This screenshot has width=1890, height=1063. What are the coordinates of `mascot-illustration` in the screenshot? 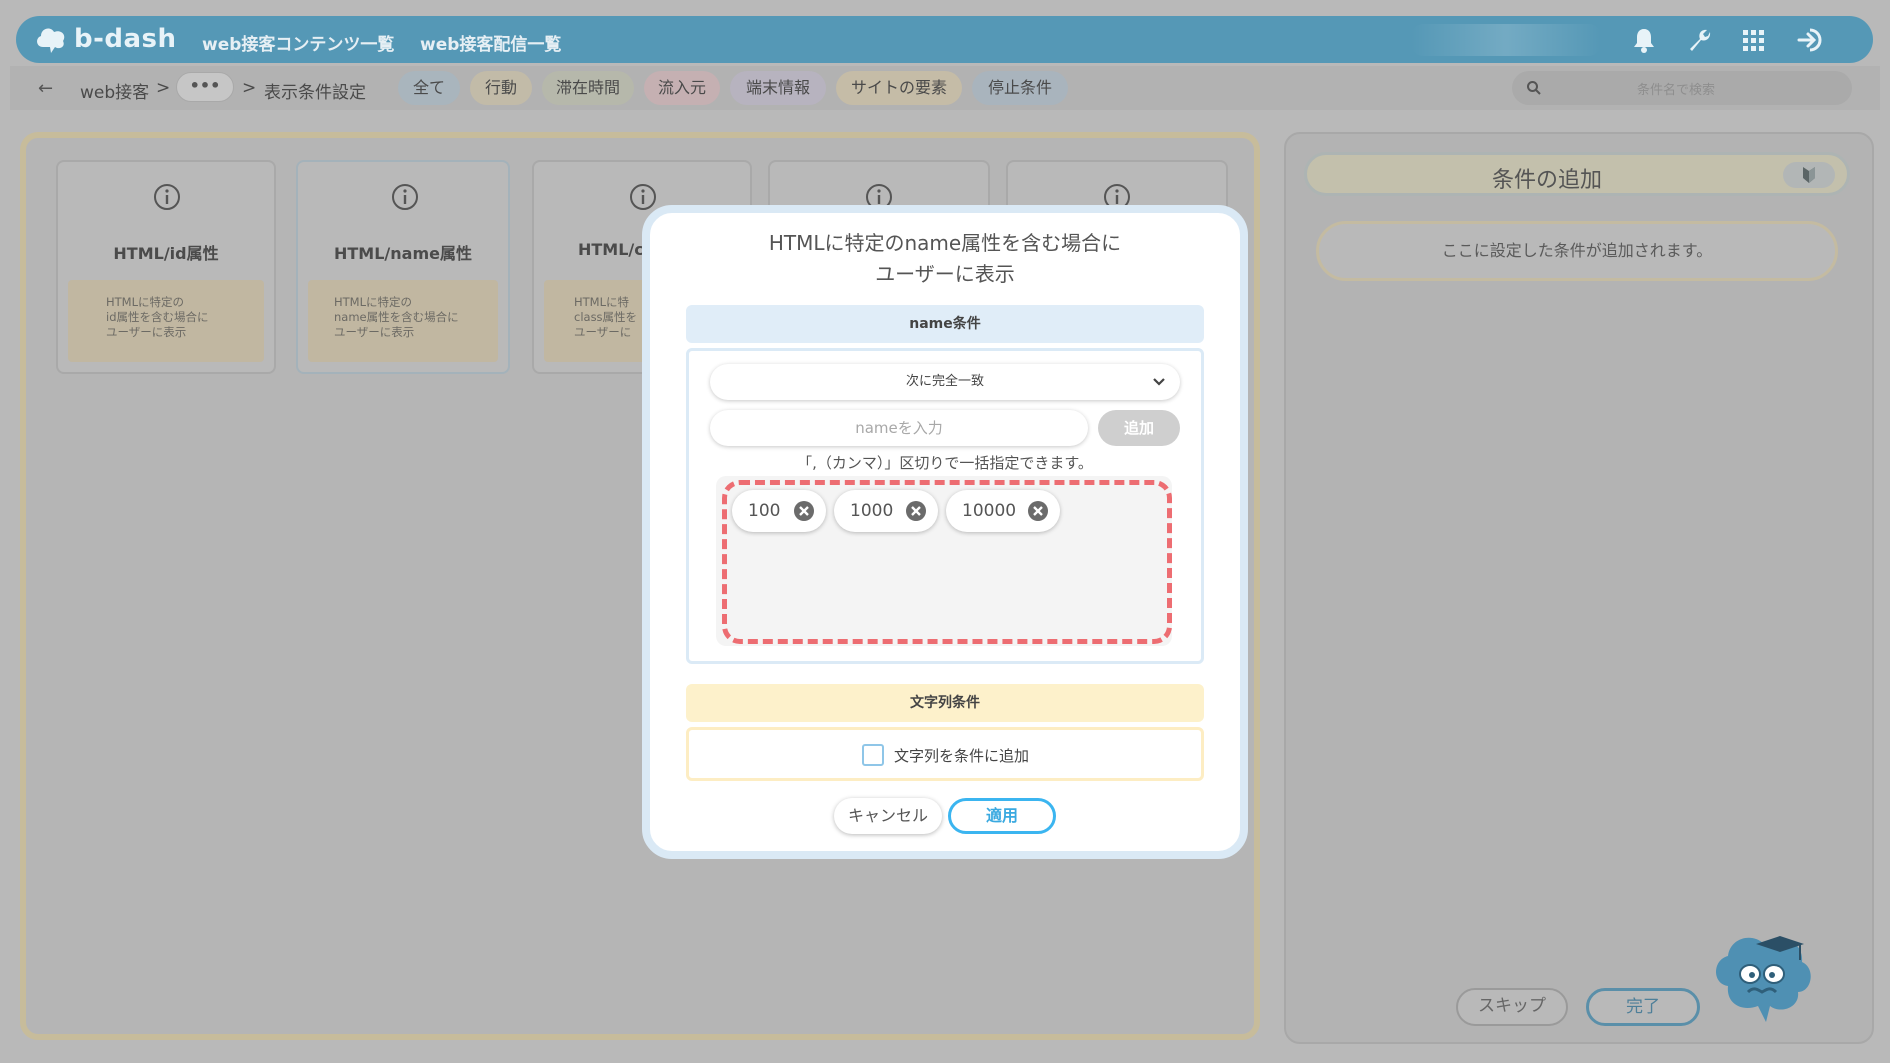 It's located at (1763, 975).